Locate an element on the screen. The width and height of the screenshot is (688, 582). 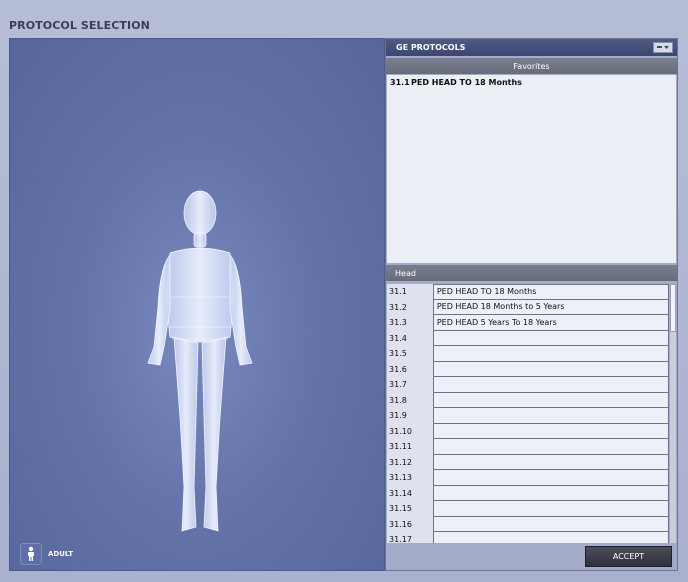
protocol-row: 31.1 PED HEAD TO 18 Months is located at coordinates (528, 292).